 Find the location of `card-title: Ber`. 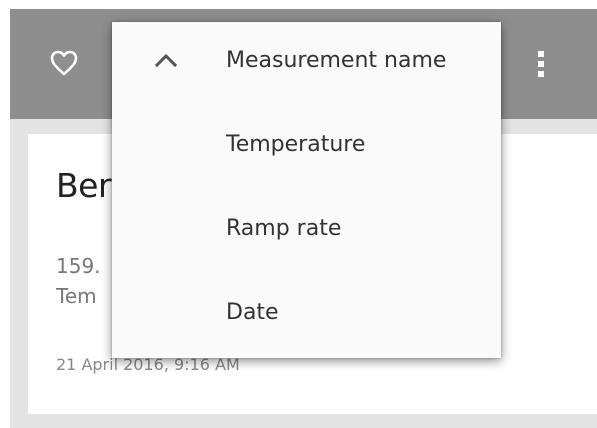

card-title: Ber is located at coordinates (84, 185).